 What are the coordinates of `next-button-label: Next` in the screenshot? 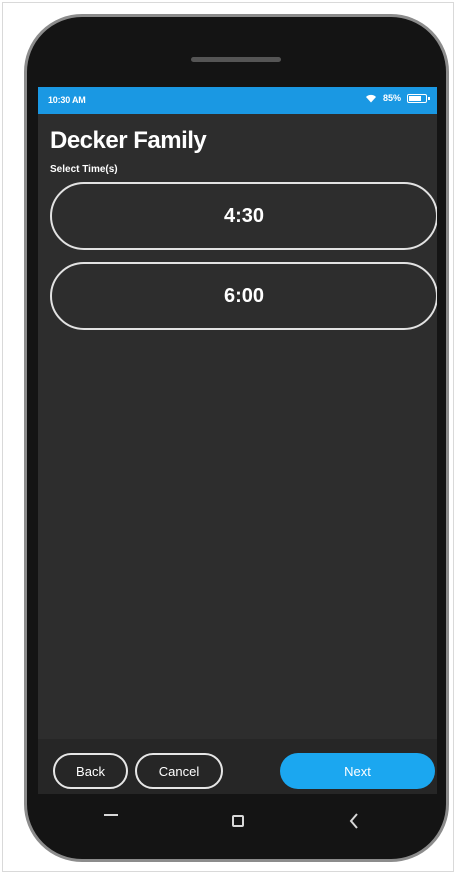 It's located at (357, 771).